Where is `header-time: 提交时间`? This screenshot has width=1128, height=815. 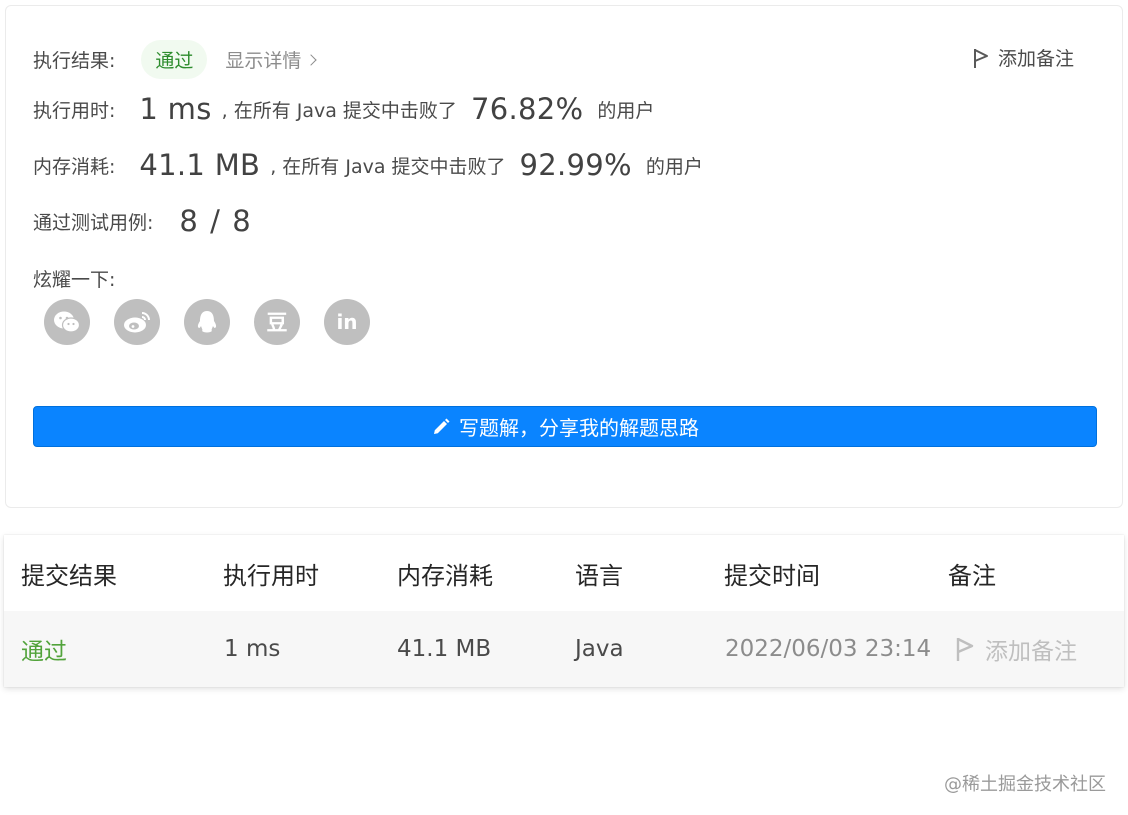 header-time: 提交时间 is located at coordinates (772, 575).